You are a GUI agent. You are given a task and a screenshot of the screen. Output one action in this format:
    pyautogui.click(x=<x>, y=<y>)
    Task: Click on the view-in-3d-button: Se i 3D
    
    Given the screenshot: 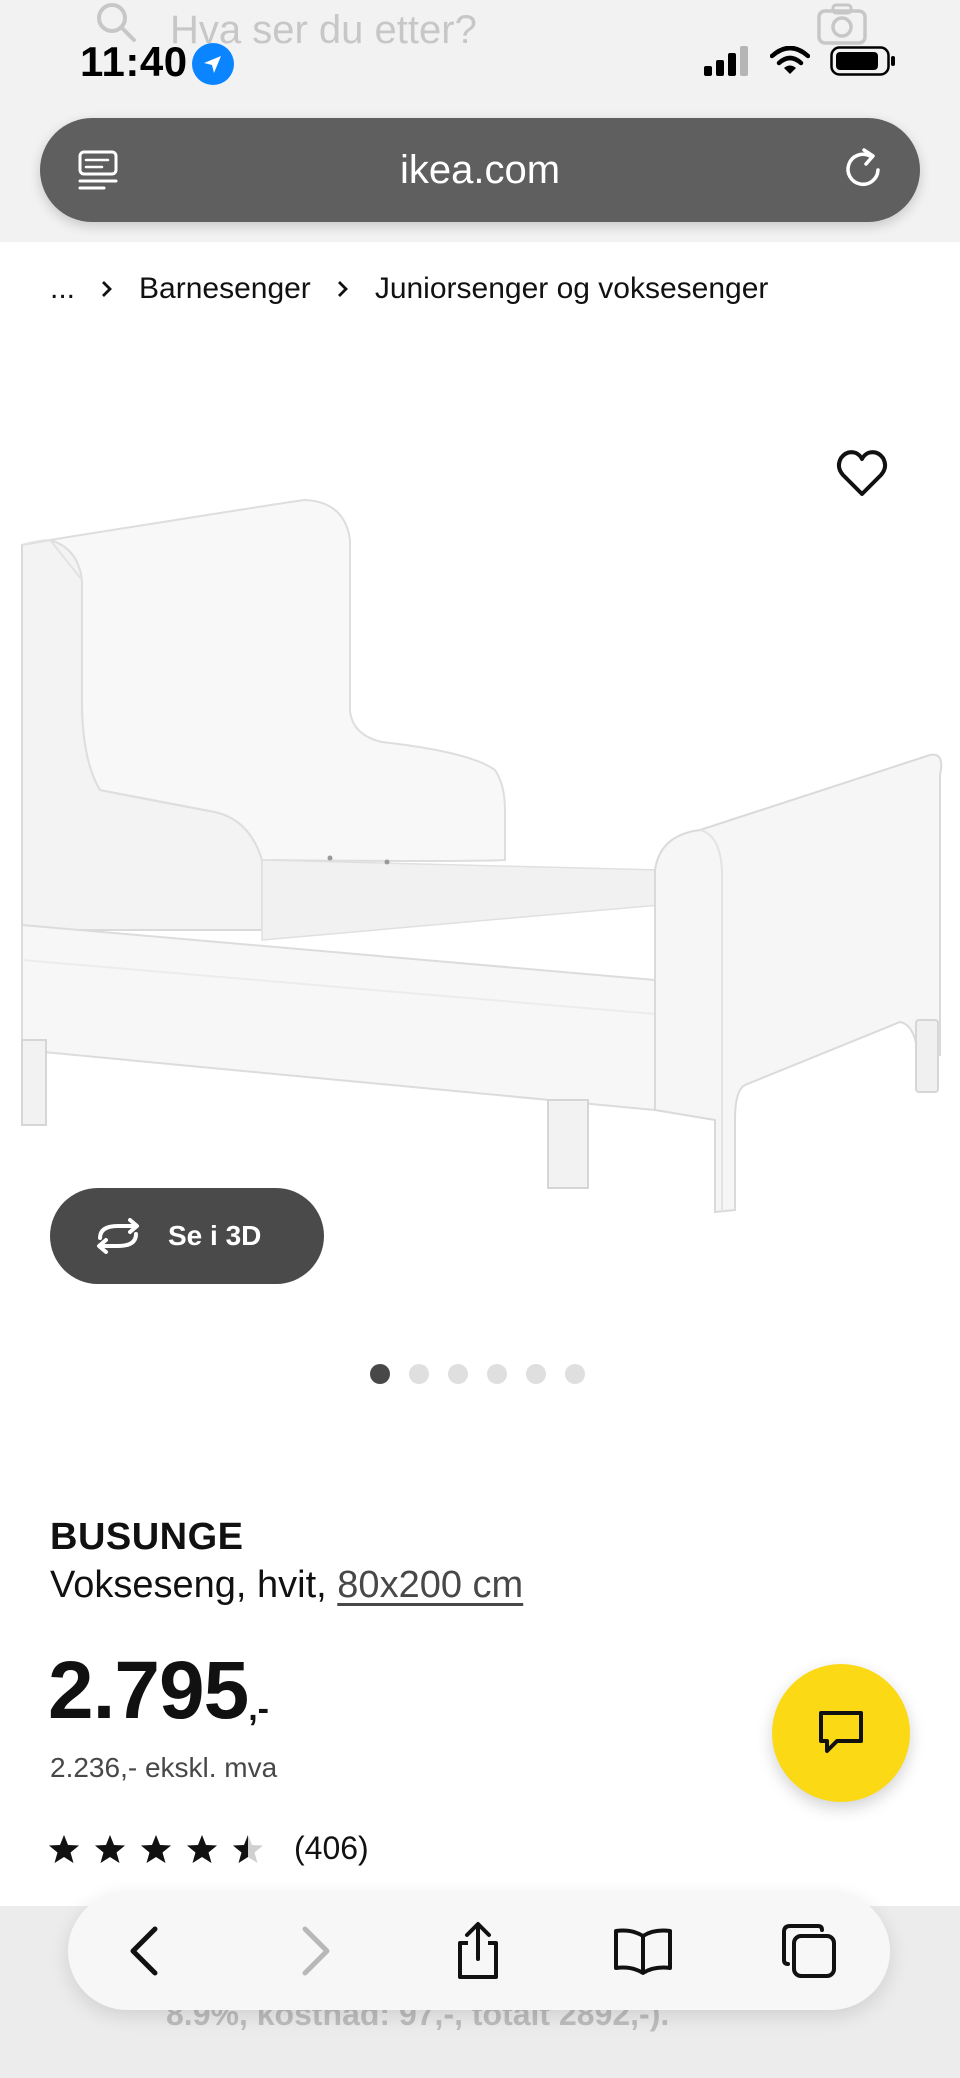 What is the action you would take?
    pyautogui.click(x=187, y=1236)
    